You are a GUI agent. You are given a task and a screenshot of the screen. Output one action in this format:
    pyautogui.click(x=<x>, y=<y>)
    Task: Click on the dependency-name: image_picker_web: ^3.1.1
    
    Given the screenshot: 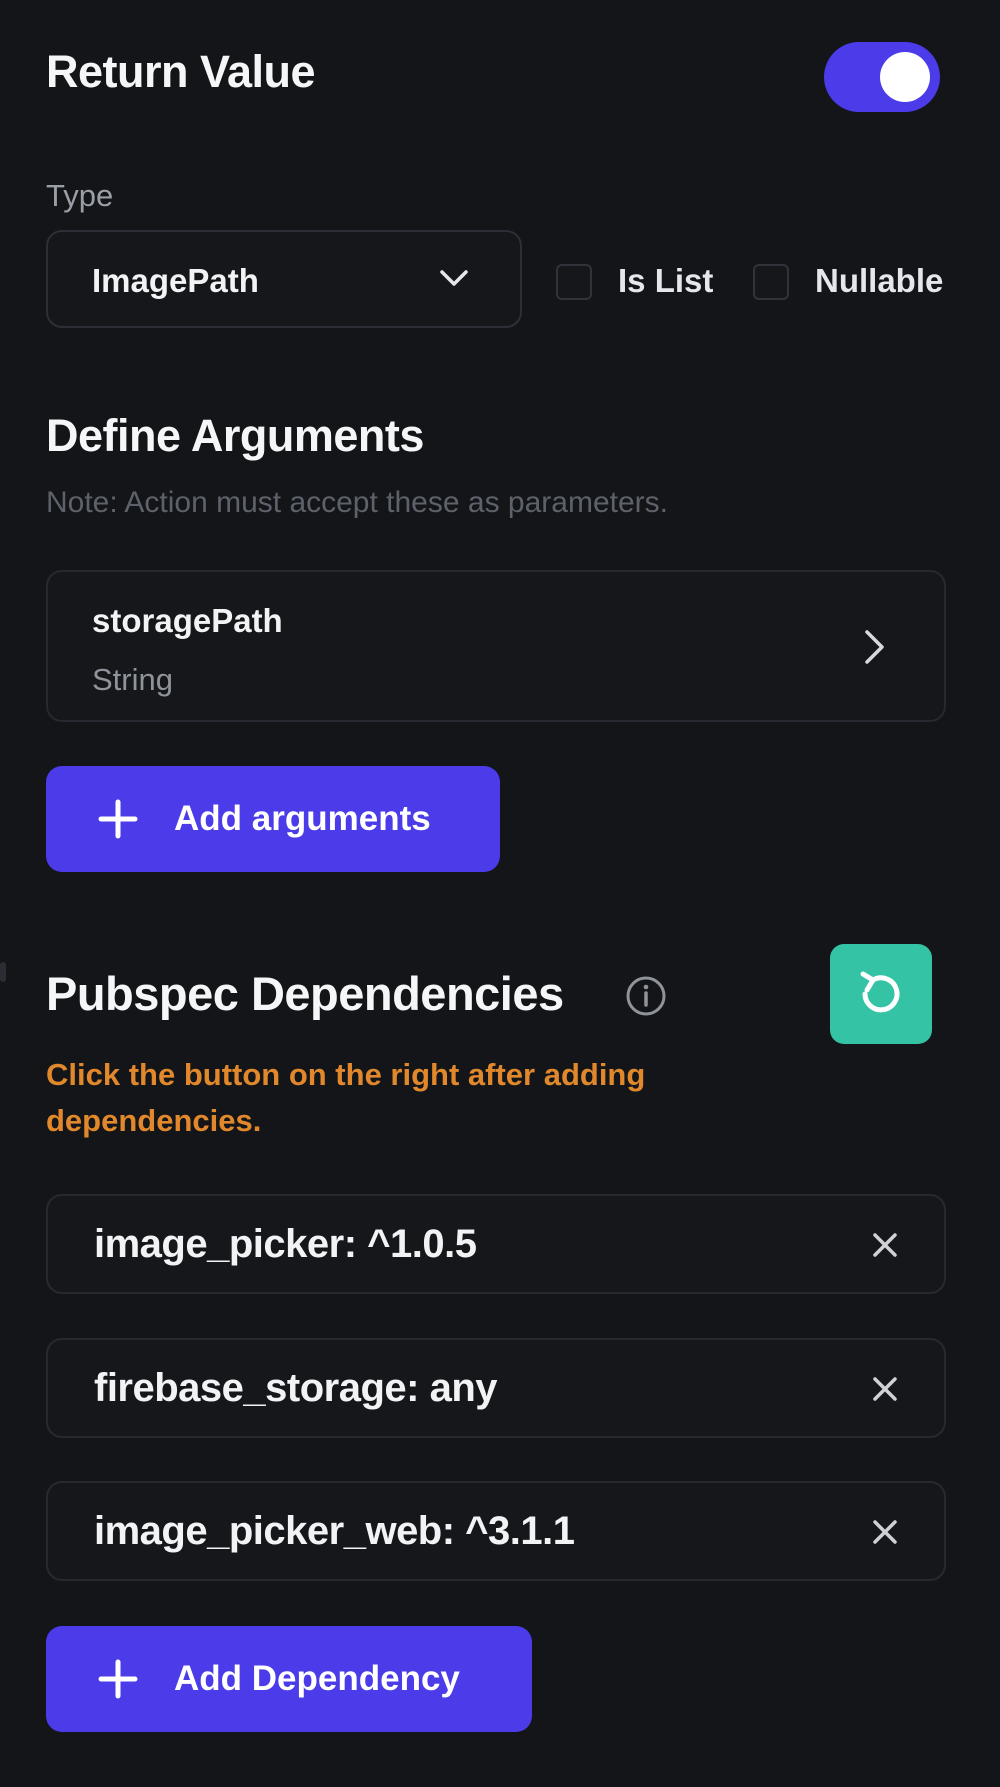 What is the action you would take?
    pyautogui.click(x=334, y=1531)
    